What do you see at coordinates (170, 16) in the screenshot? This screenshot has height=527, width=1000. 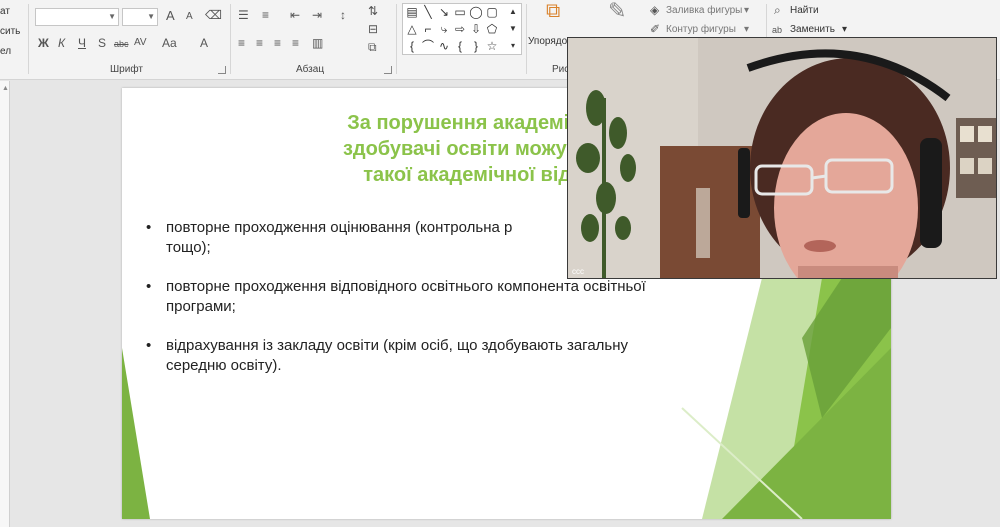 I see `grow-font-button: A` at bounding box center [170, 16].